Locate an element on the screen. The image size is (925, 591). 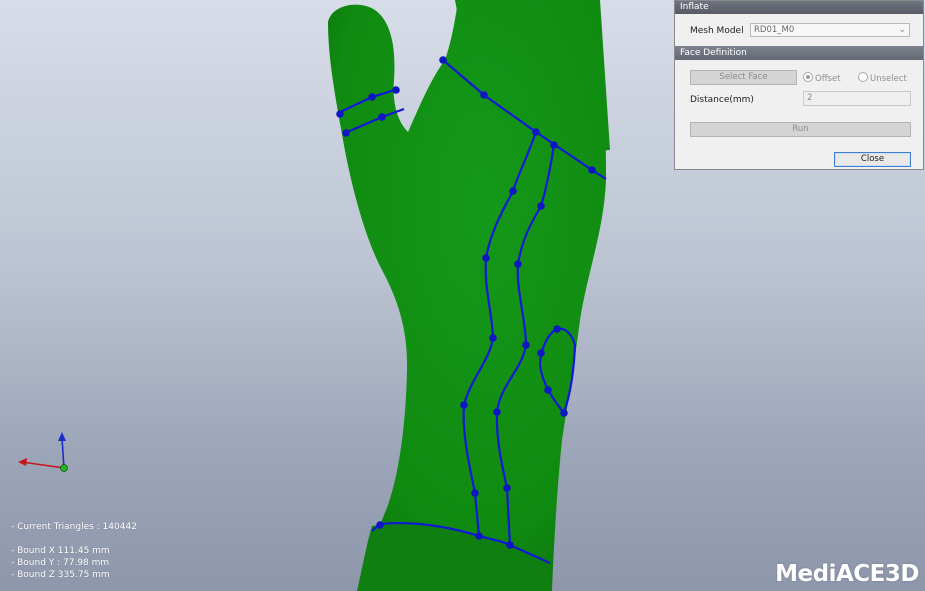
unselect-radio: Unselect is located at coordinates (882, 78).